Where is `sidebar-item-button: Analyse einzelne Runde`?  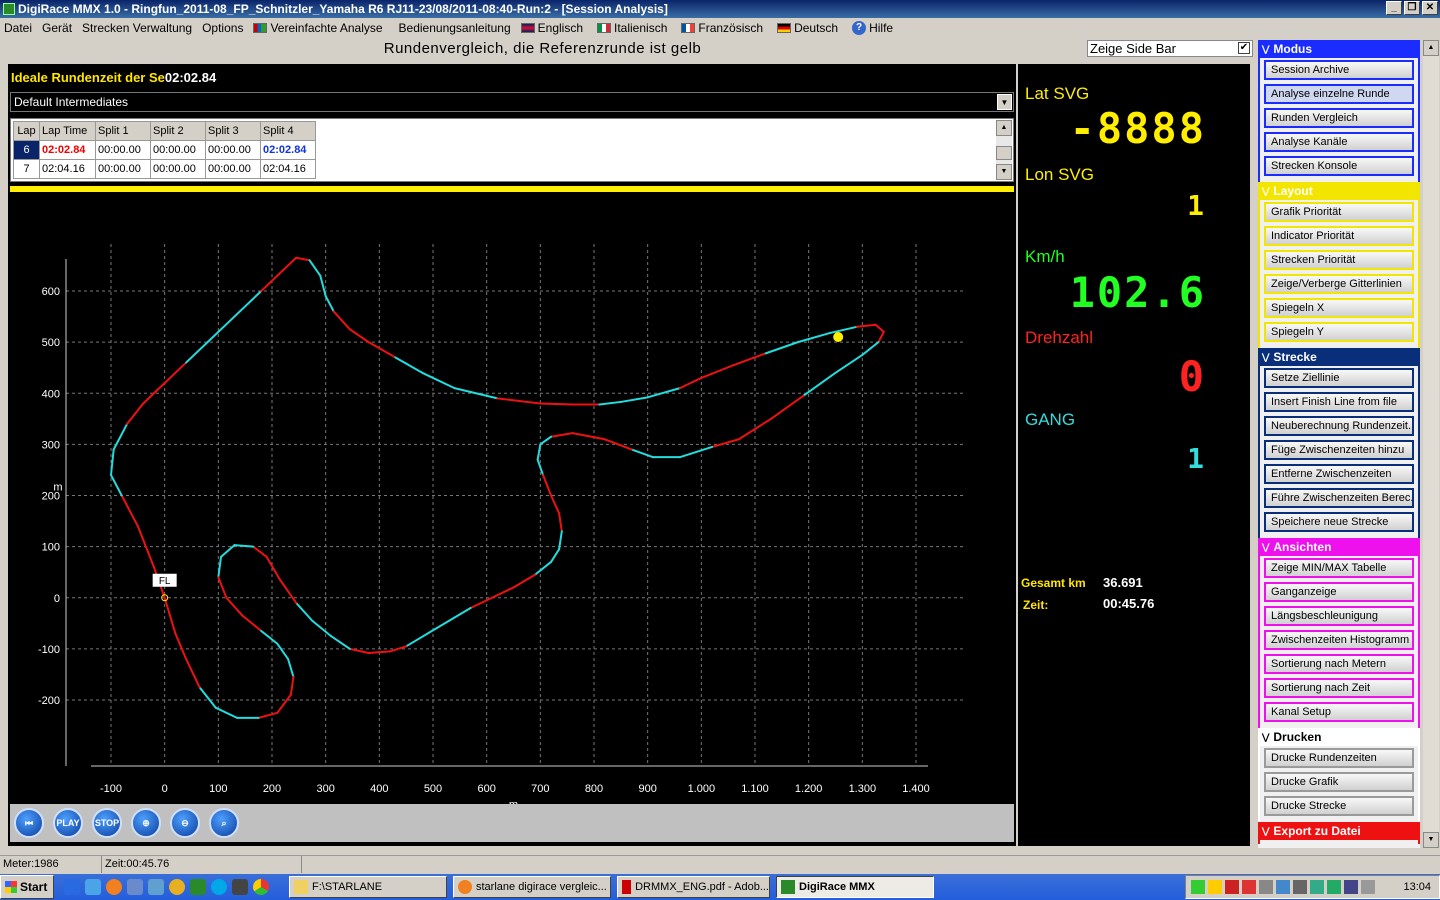
sidebar-item-button: Analyse einzelne Runde is located at coordinates (1339, 94).